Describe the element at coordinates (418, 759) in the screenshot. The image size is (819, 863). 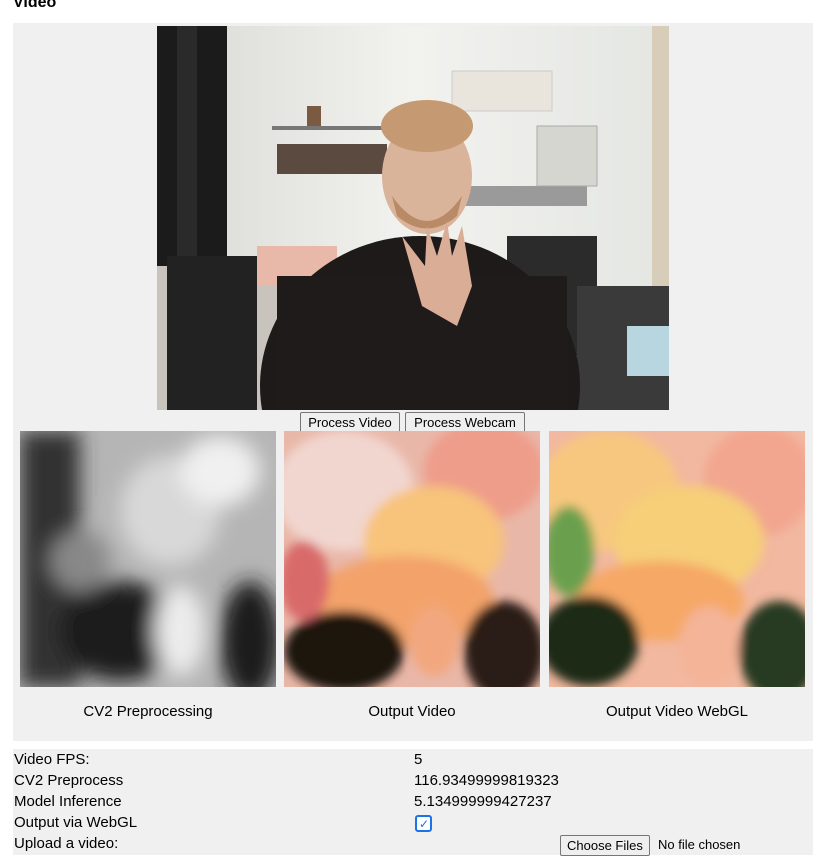
I see `fps-value: 5` at that location.